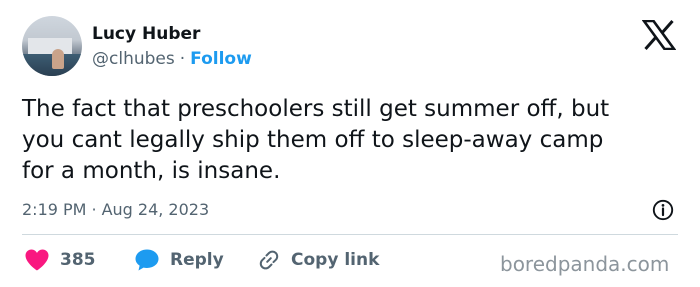 Image resolution: width=700 pixels, height=287 pixels. What do you see at coordinates (54, 209) in the screenshot?
I see `tweet-time: 2:19 PM` at bounding box center [54, 209].